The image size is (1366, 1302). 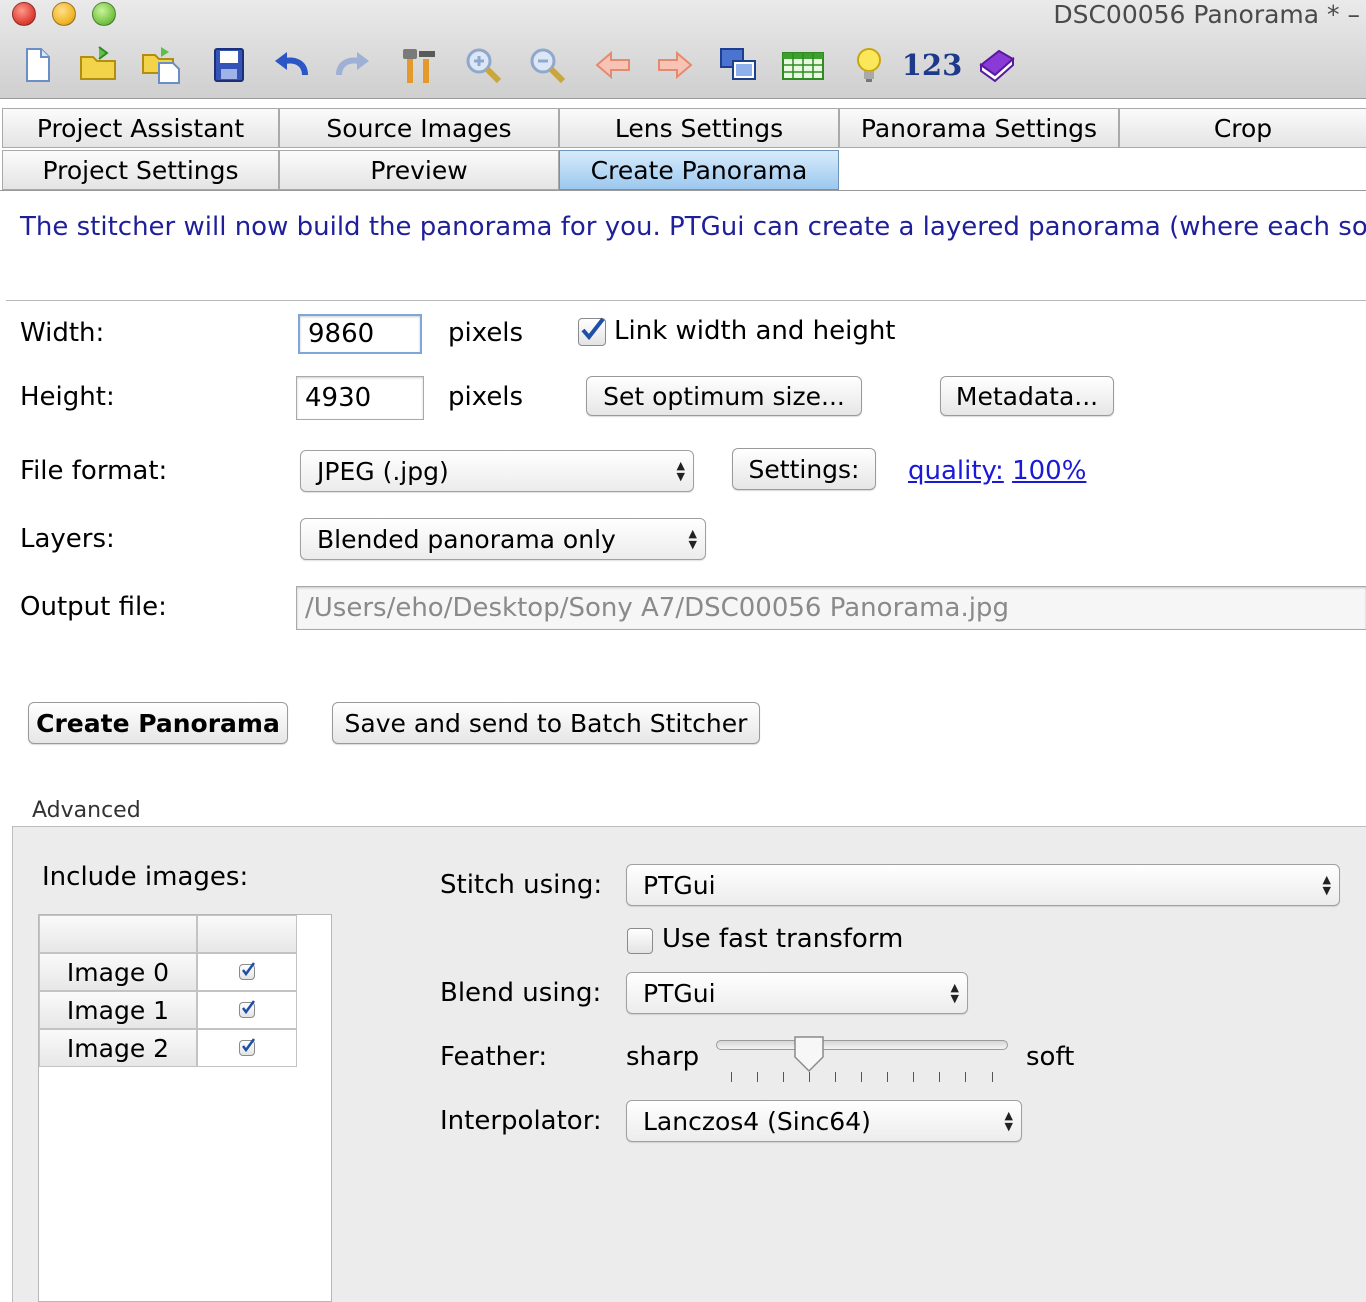 What do you see at coordinates (99, 65) in the screenshot?
I see `open-folder-icon` at bounding box center [99, 65].